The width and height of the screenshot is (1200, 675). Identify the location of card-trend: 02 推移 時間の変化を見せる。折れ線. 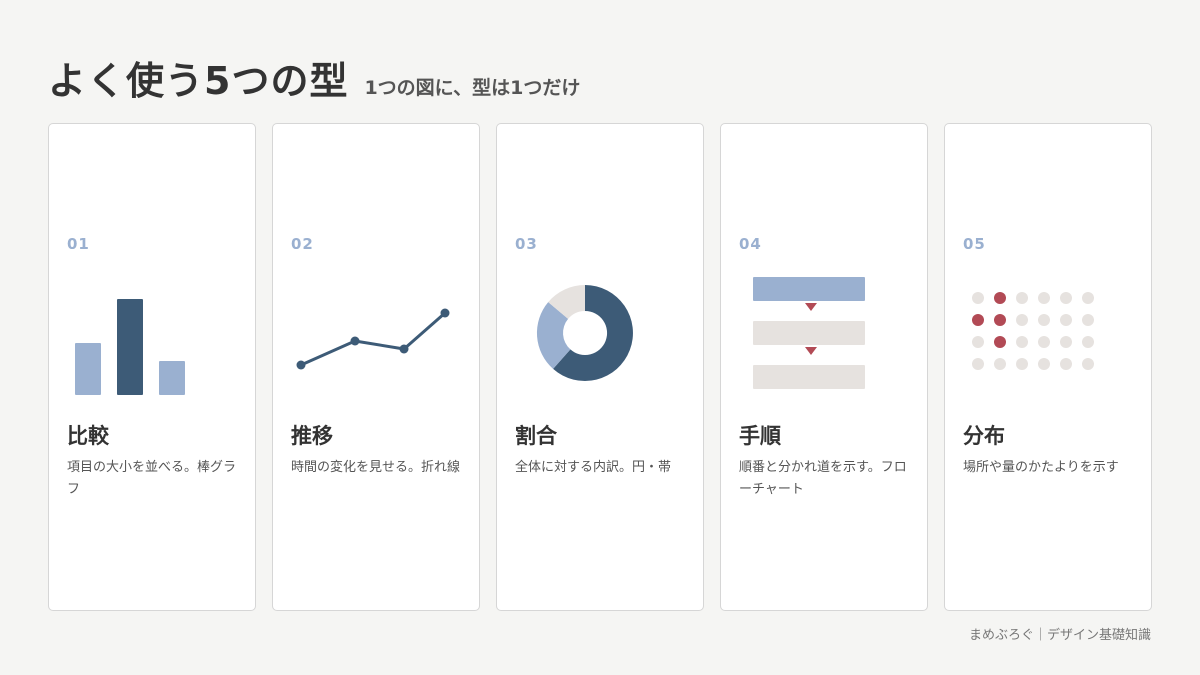
(376, 367).